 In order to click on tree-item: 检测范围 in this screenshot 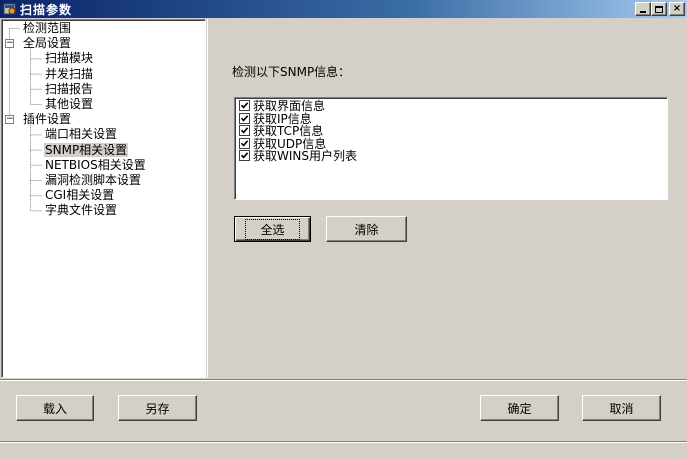, I will do `click(47, 28)`.